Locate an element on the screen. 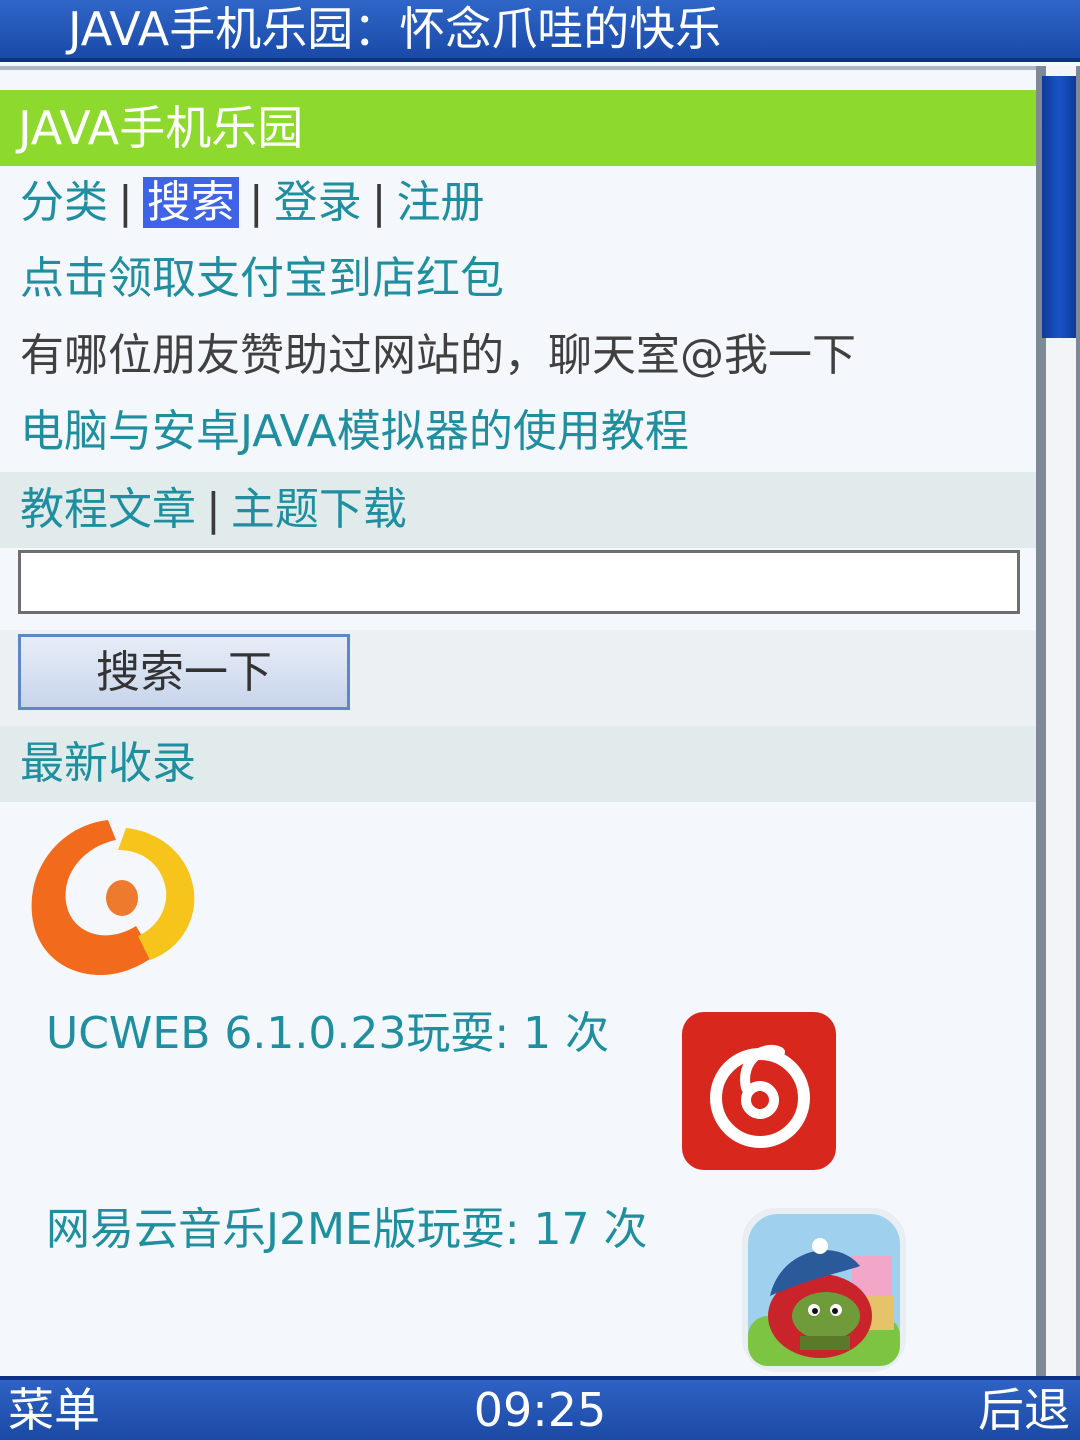 The width and height of the screenshot is (1080, 1440). section-links-row: 教程文章 | 主题下载 is located at coordinates (518, 510).